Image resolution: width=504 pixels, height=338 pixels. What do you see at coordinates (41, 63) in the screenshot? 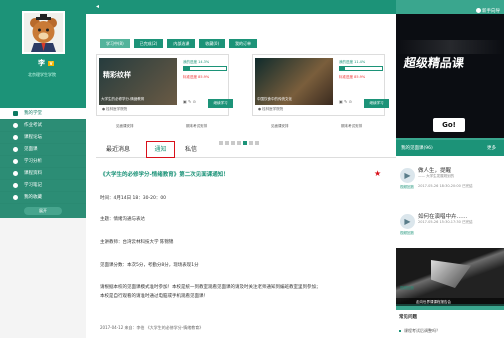
I see `user-name-text: 李` at bounding box center [41, 63].